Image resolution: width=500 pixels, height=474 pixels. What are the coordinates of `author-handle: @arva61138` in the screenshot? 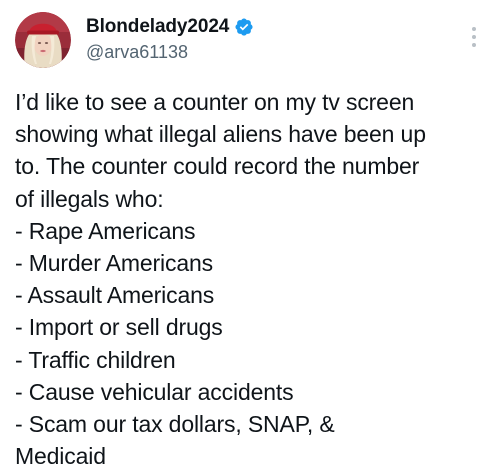 It's located at (170, 52).